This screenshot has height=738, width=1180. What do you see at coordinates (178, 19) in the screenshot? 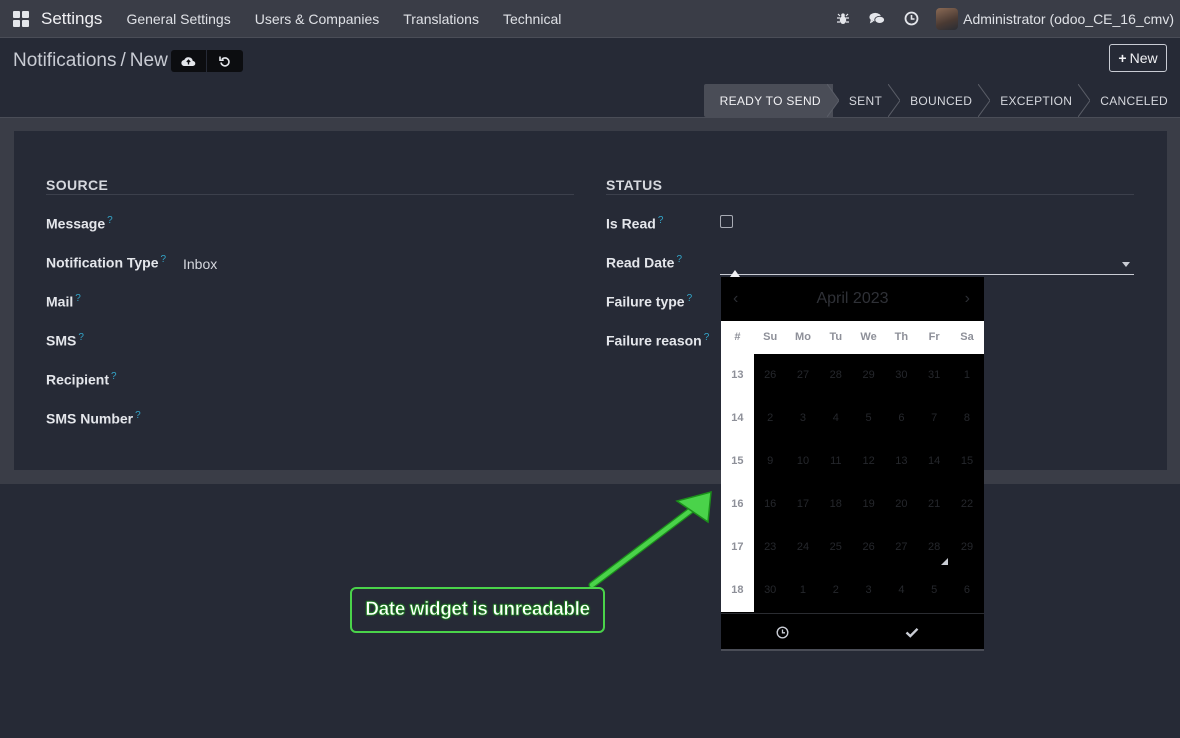
I see `menu-item-general-settings: General Settings` at bounding box center [178, 19].